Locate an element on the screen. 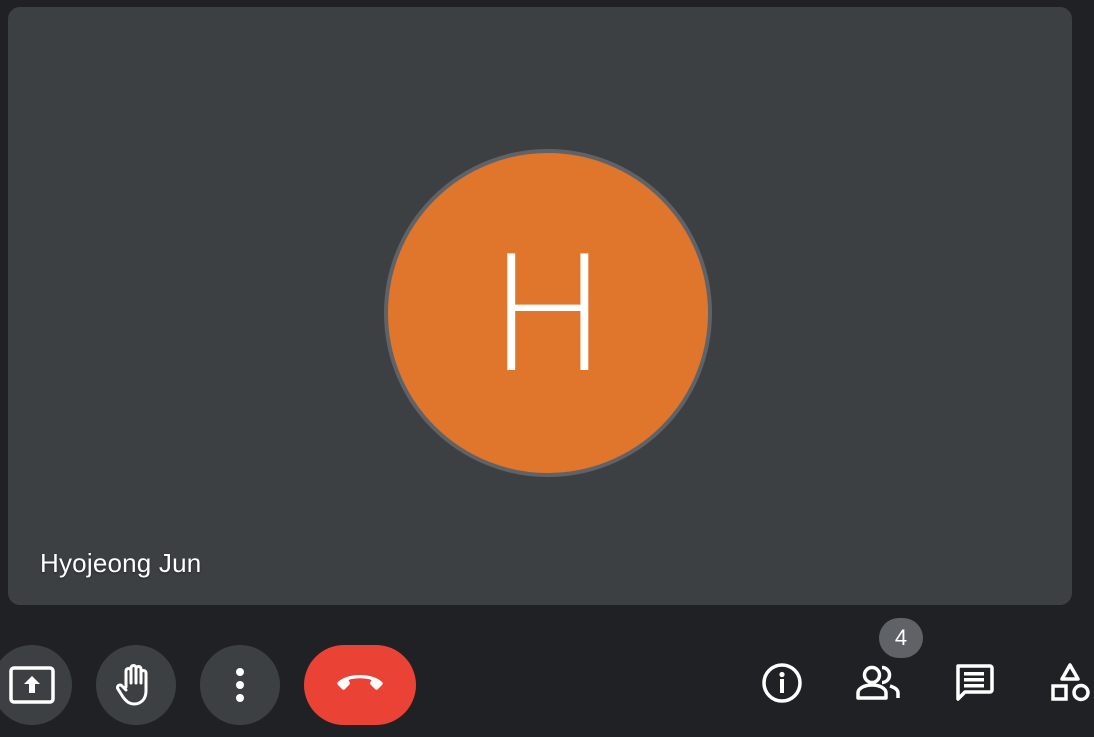 This screenshot has height=737, width=1094. chat-icon is located at coordinates (974, 685).